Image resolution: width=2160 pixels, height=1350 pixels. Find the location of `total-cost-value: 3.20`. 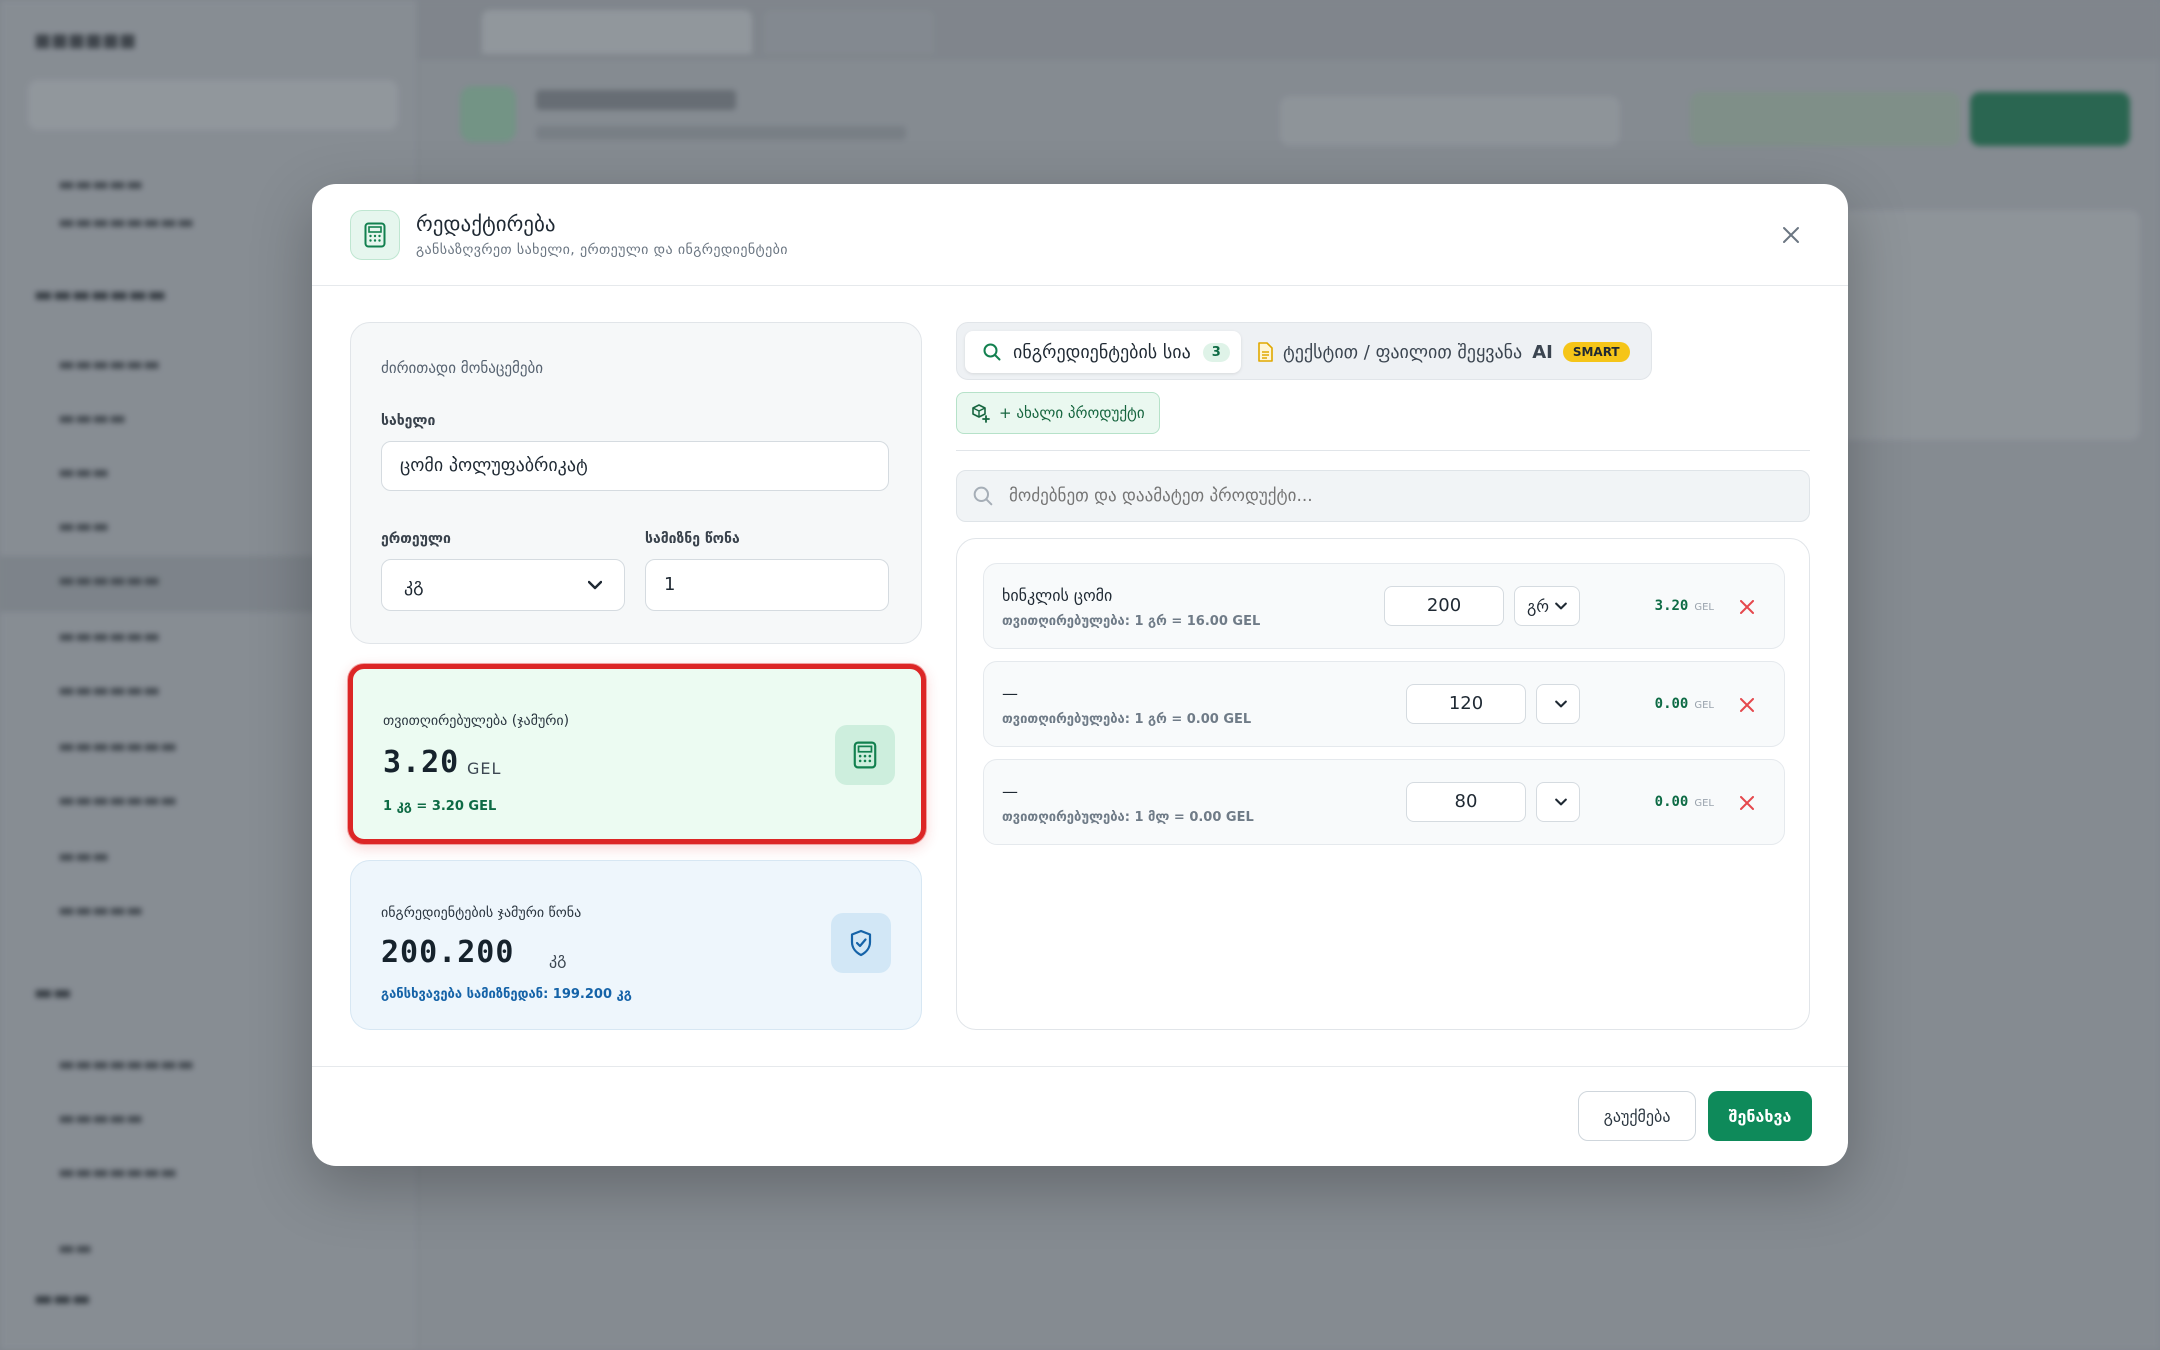

total-cost-value: 3.20 is located at coordinates (421, 762).